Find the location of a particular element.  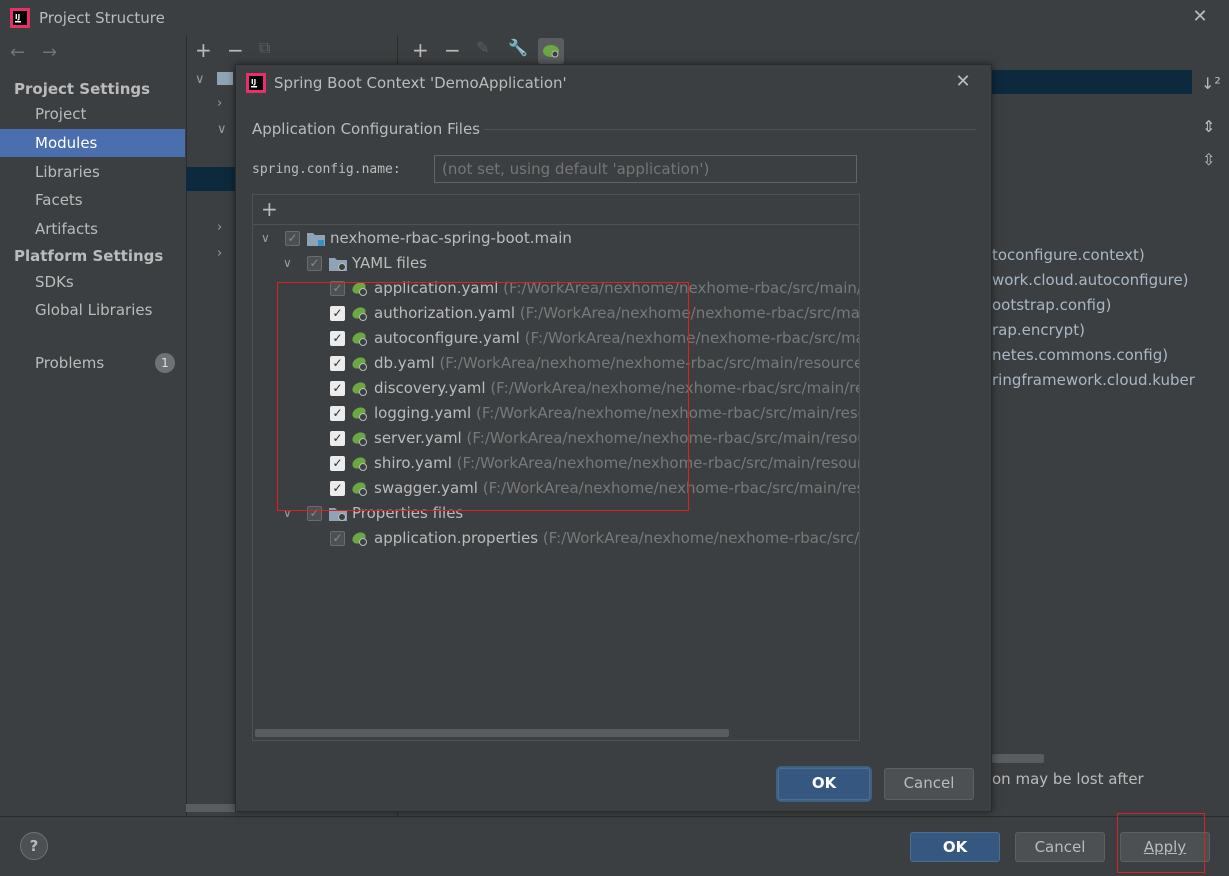

spring-config-file-icon is located at coordinates (359, 539).